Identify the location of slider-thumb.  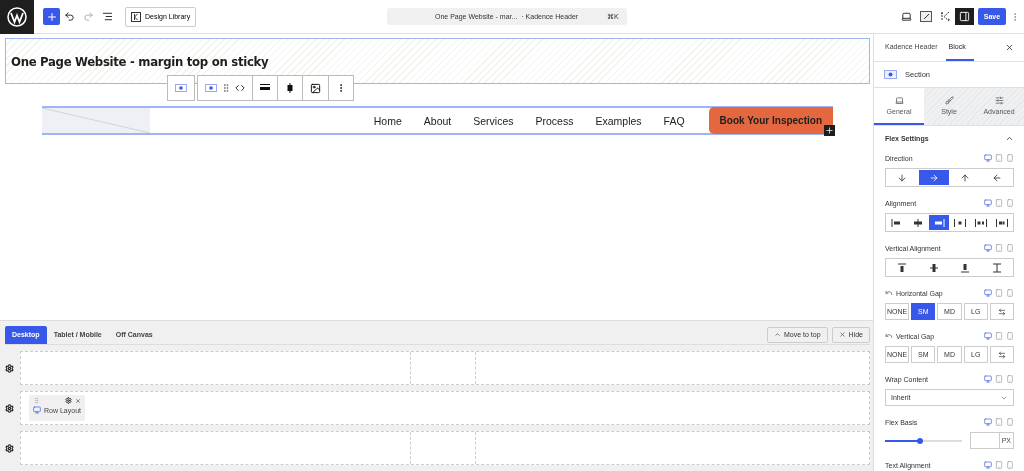
(919, 440).